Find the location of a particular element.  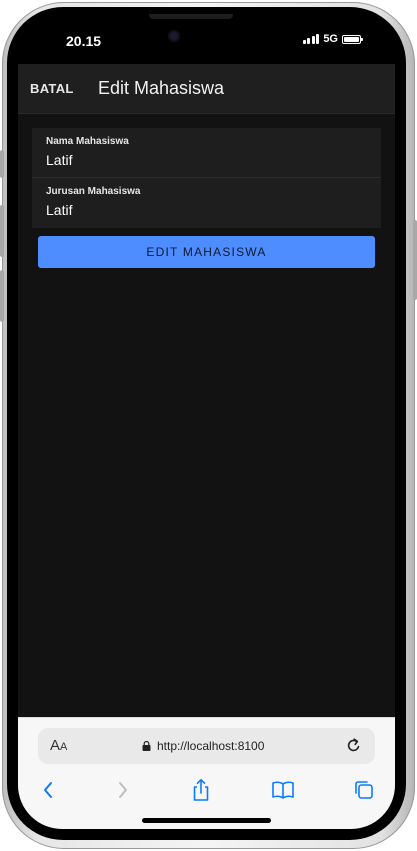

mute-switch is located at coordinates (2, 164).